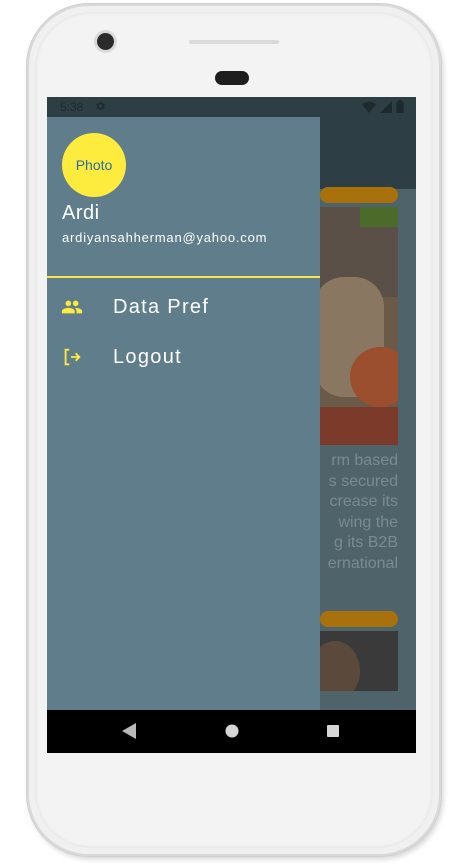  I want to click on recents-icon, so click(333, 733).